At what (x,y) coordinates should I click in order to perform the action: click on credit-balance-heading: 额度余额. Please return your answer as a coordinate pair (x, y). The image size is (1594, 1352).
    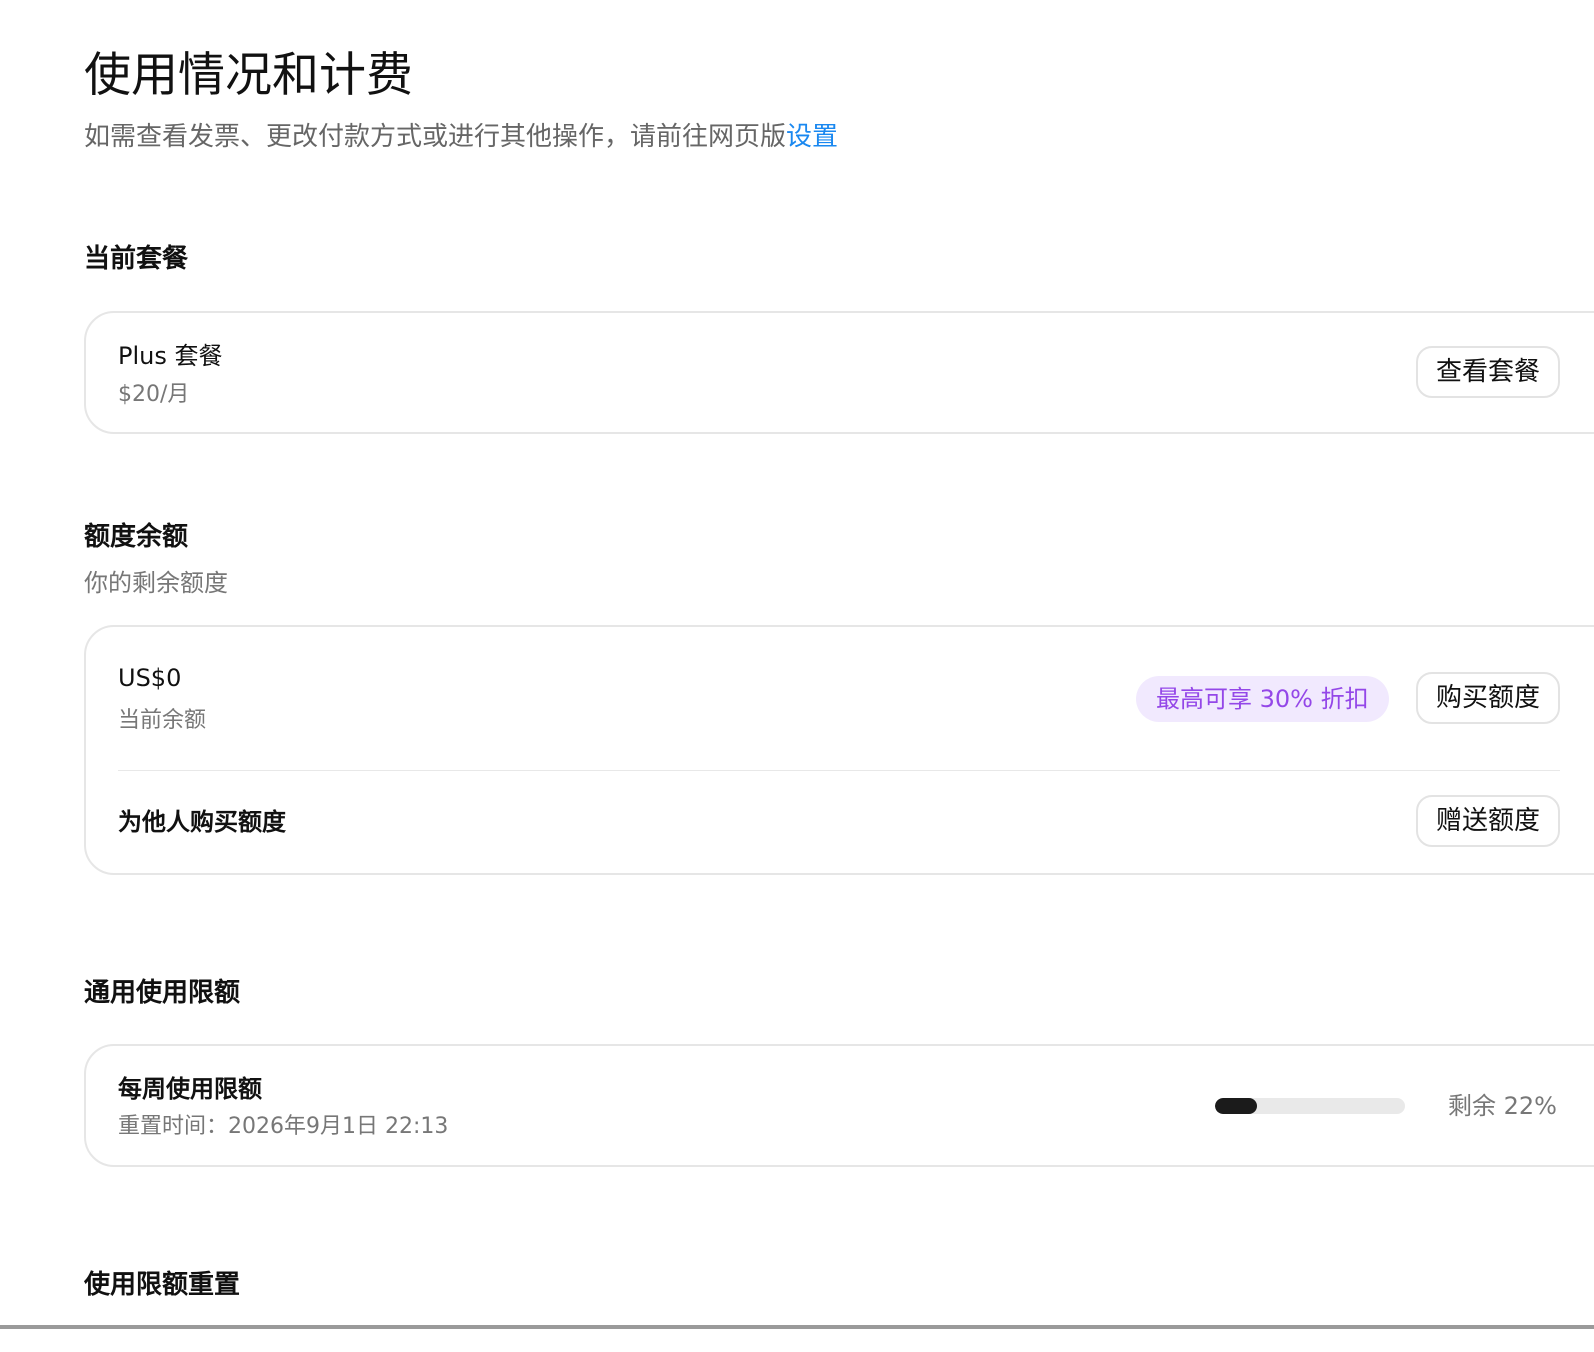
    Looking at the image, I should click on (136, 537).